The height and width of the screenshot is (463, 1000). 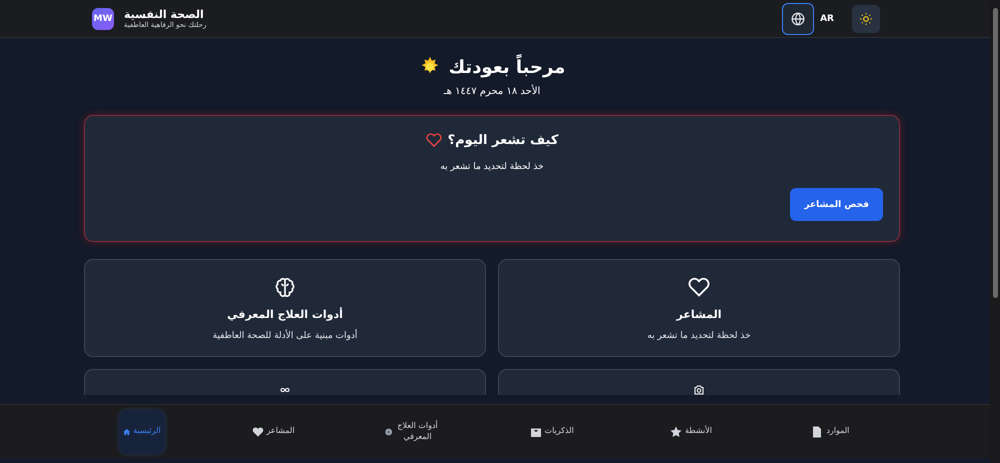 I want to click on feature-card: أدوات العلاج المعرفي أدوات مبنية على الأدلة للصحة العاطفية, so click(x=285, y=308).